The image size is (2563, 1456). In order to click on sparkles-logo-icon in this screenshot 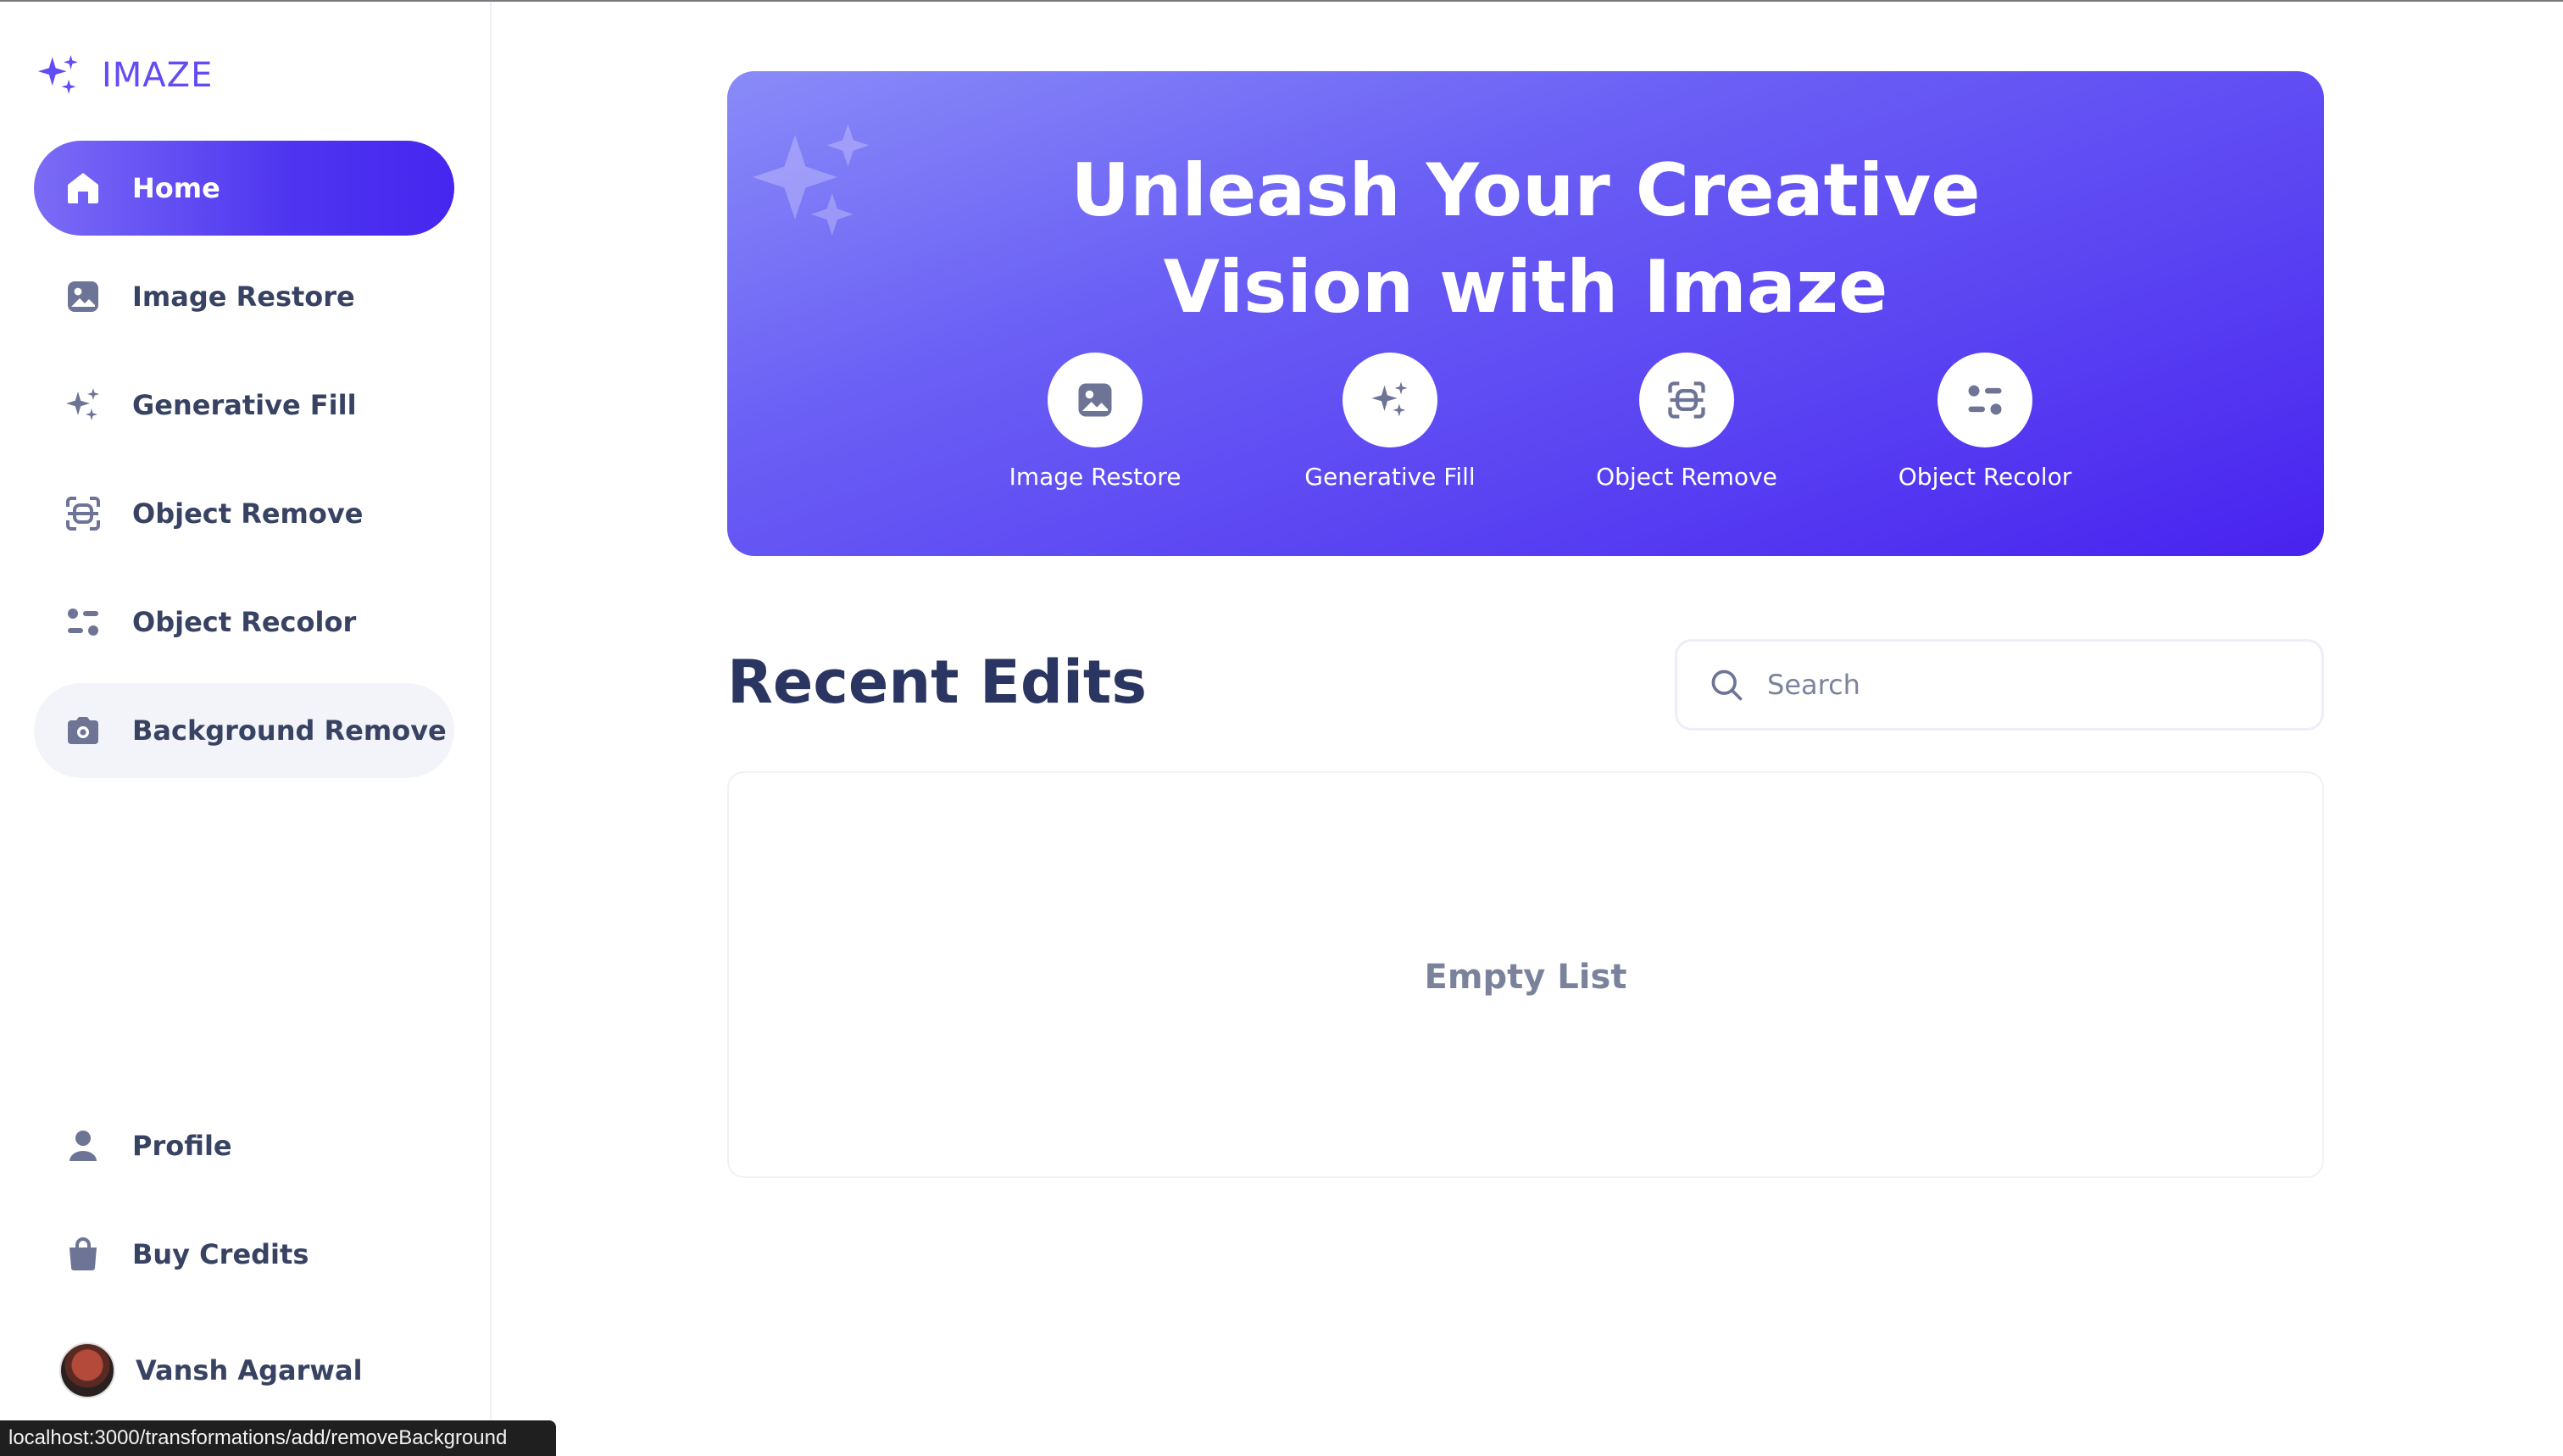, I will do `click(57, 74)`.